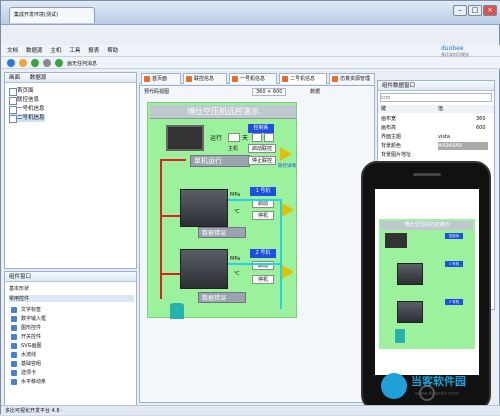  I want to click on table-row: 背景颜色 #A9A9A9, so click(436, 146).